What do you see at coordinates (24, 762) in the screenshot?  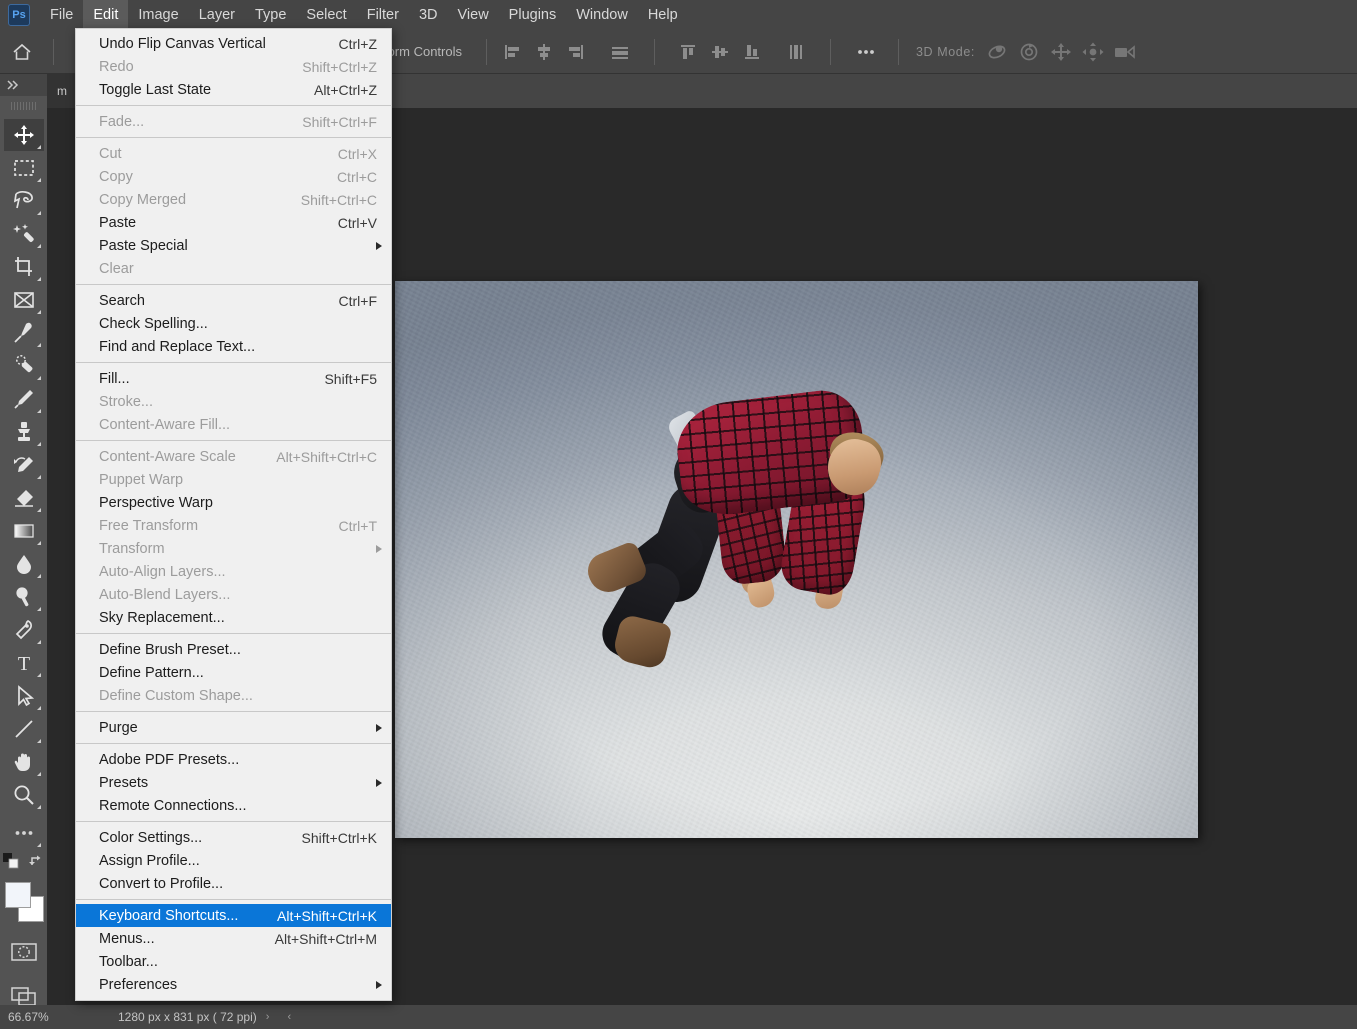 I see `hand-tool` at bounding box center [24, 762].